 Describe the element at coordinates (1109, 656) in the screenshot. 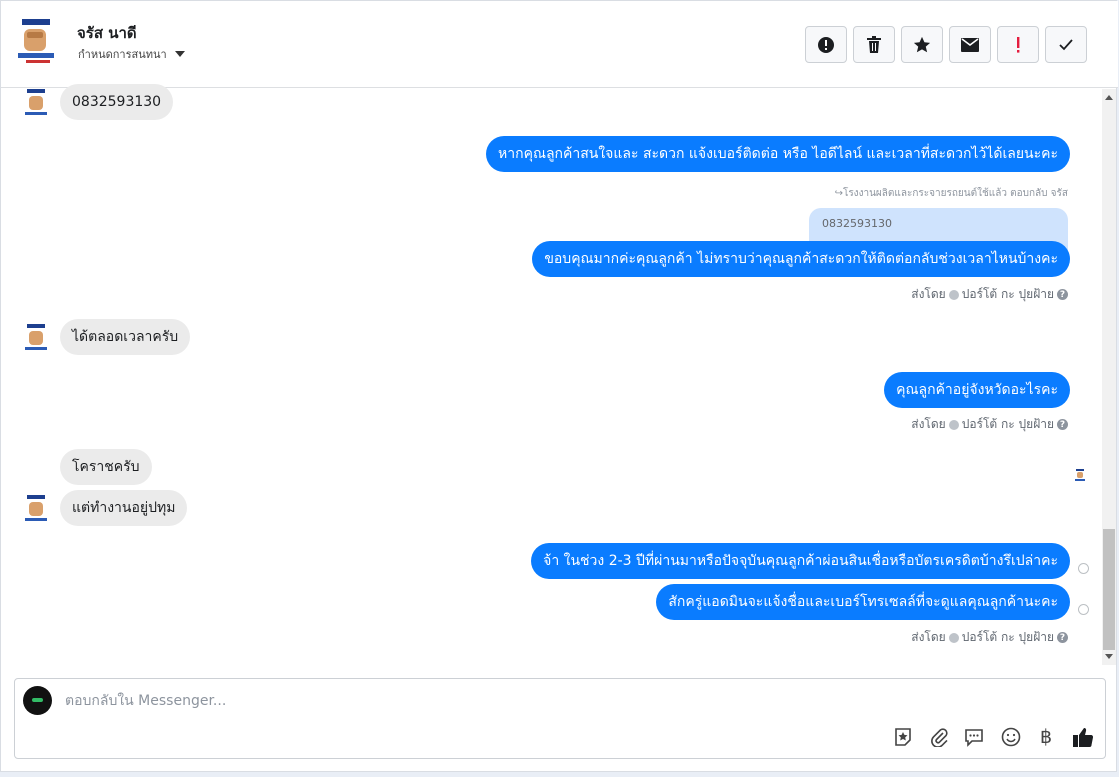

I see `scroll-down-arrow-icon` at that location.